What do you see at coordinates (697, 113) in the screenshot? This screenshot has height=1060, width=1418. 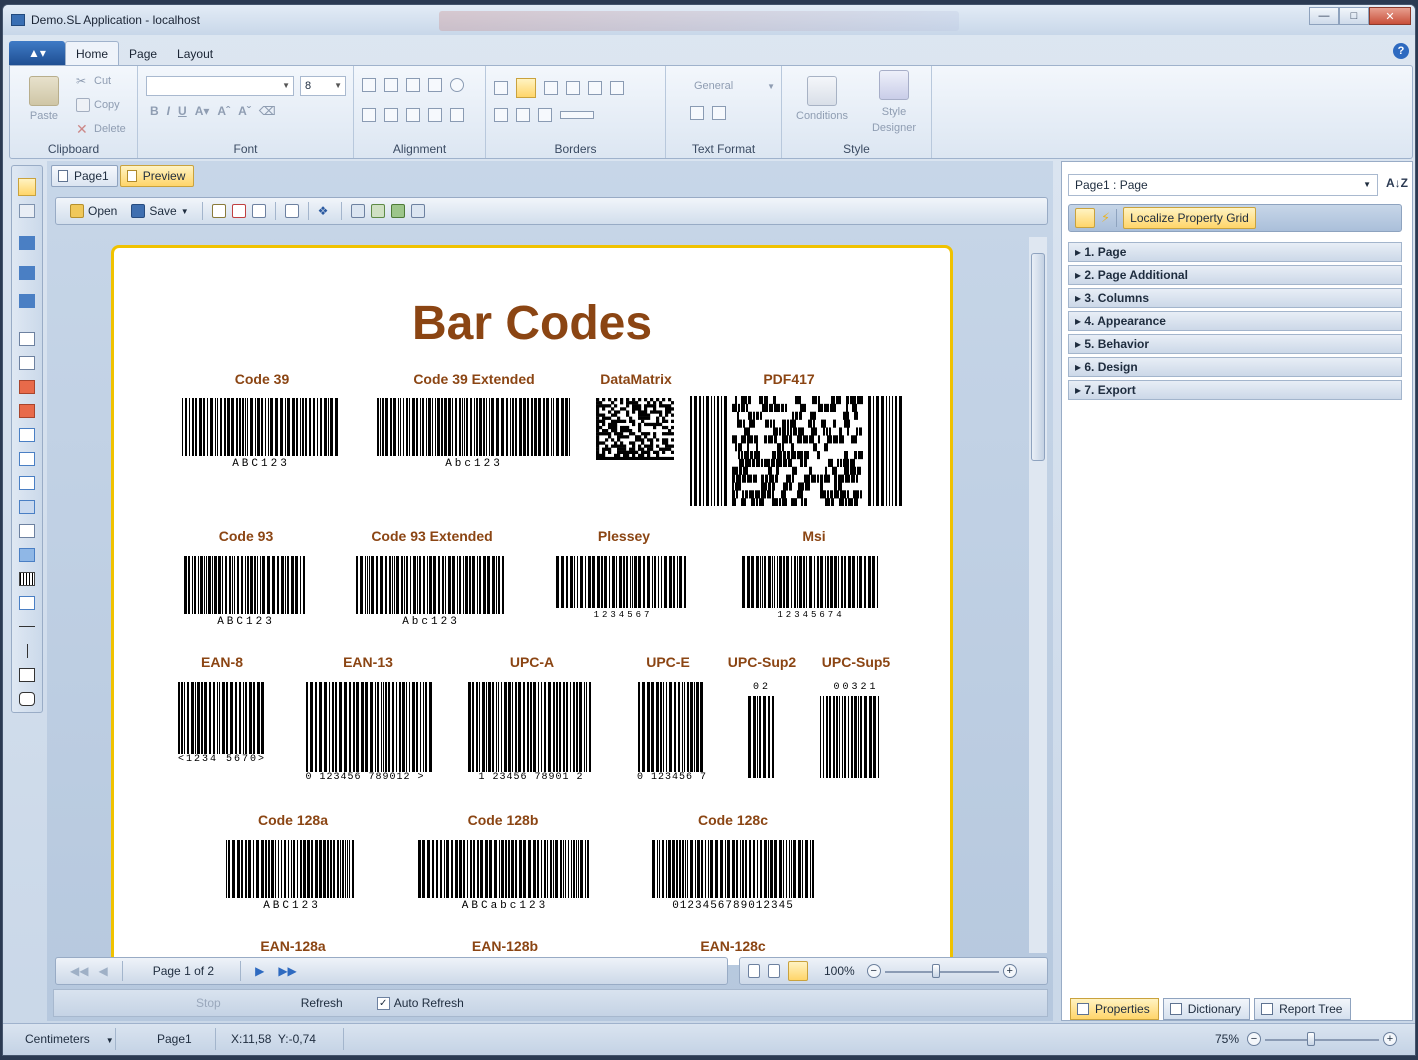 I see `format-icon` at bounding box center [697, 113].